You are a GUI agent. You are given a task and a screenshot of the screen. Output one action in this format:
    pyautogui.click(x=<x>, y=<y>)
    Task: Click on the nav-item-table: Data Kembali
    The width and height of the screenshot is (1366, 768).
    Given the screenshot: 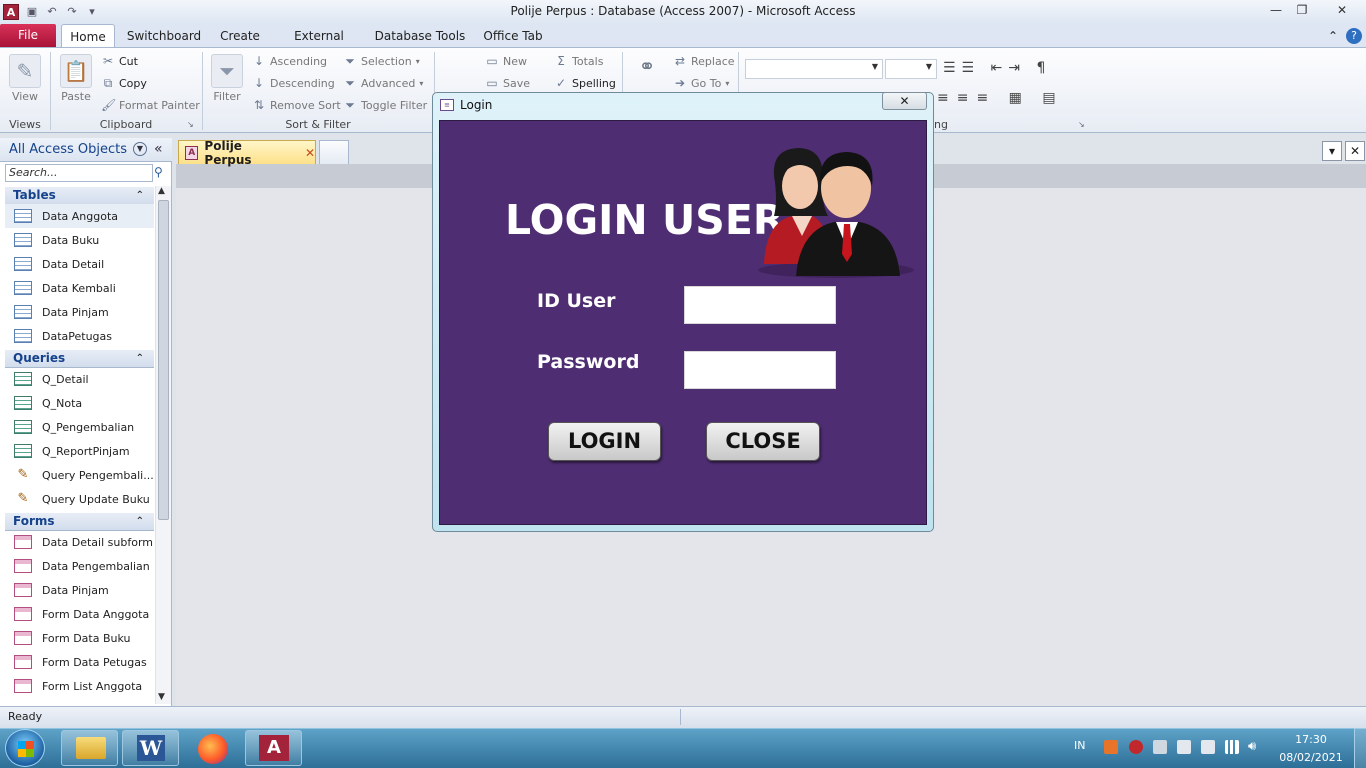 What is the action you would take?
    pyautogui.click(x=79, y=288)
    